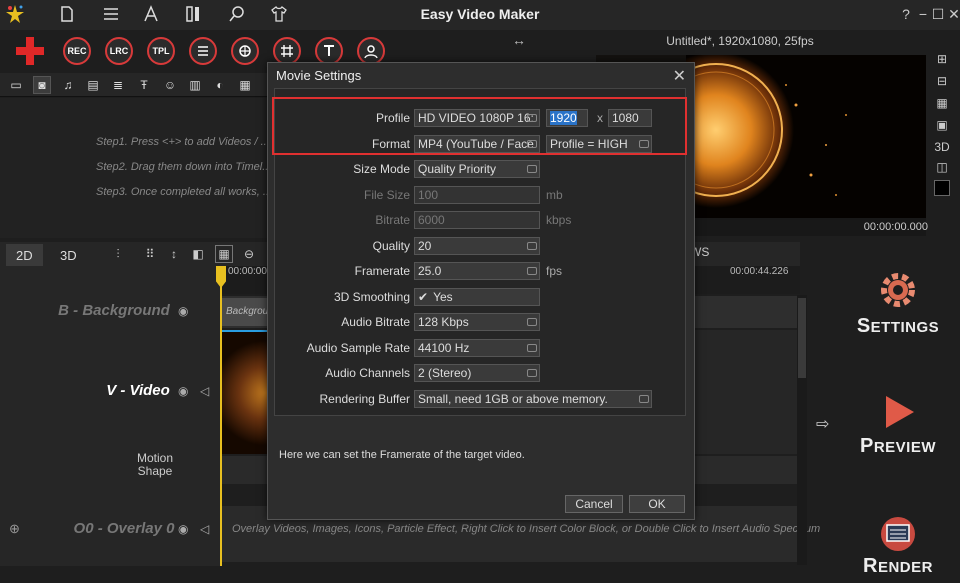 The height and width of the screenshot is (583, 960). Describe the element at coordinates (477, 373) in the screenshot. I see `channels-select: 2 (Stereo)` at that location.